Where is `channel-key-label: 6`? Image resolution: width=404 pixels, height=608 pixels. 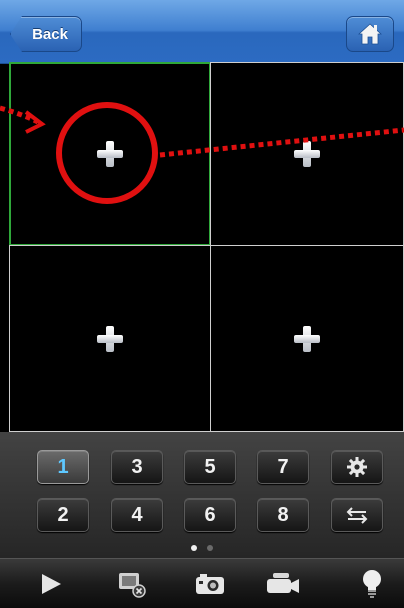 channel-key-label: 6 is located at coordinates (210, 514).